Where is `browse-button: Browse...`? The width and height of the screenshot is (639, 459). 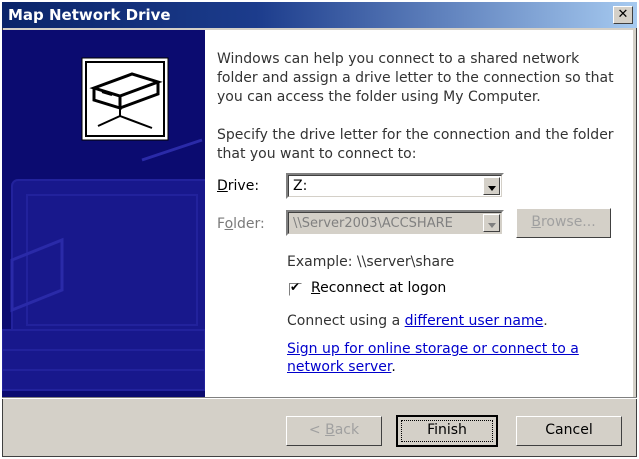 browse-button: Browse... is located at coordinates (563, 223).